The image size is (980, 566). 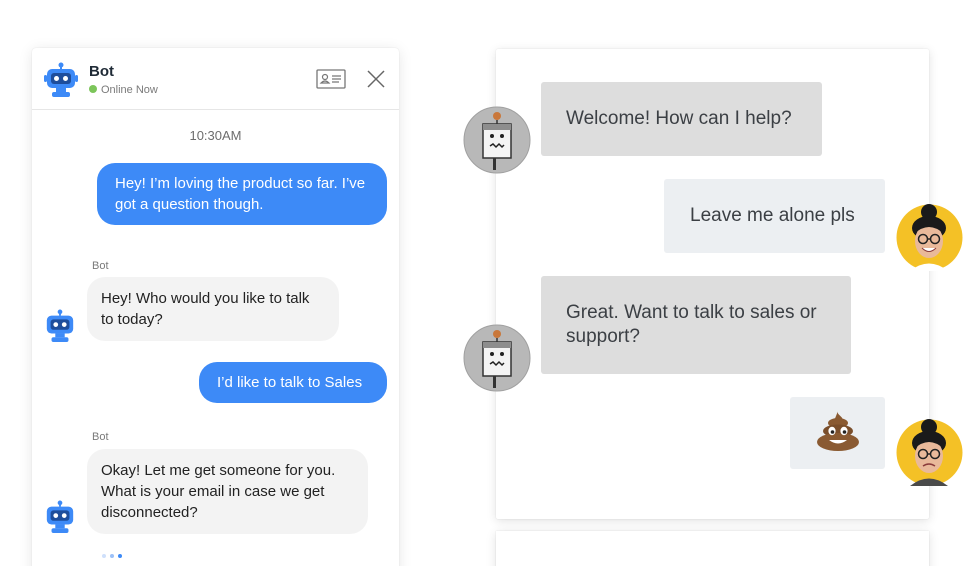 What do you see at coordinates (712, 548) in the screenshot?
I see `chat-panel-secondary` at bounding box center [712, 548].